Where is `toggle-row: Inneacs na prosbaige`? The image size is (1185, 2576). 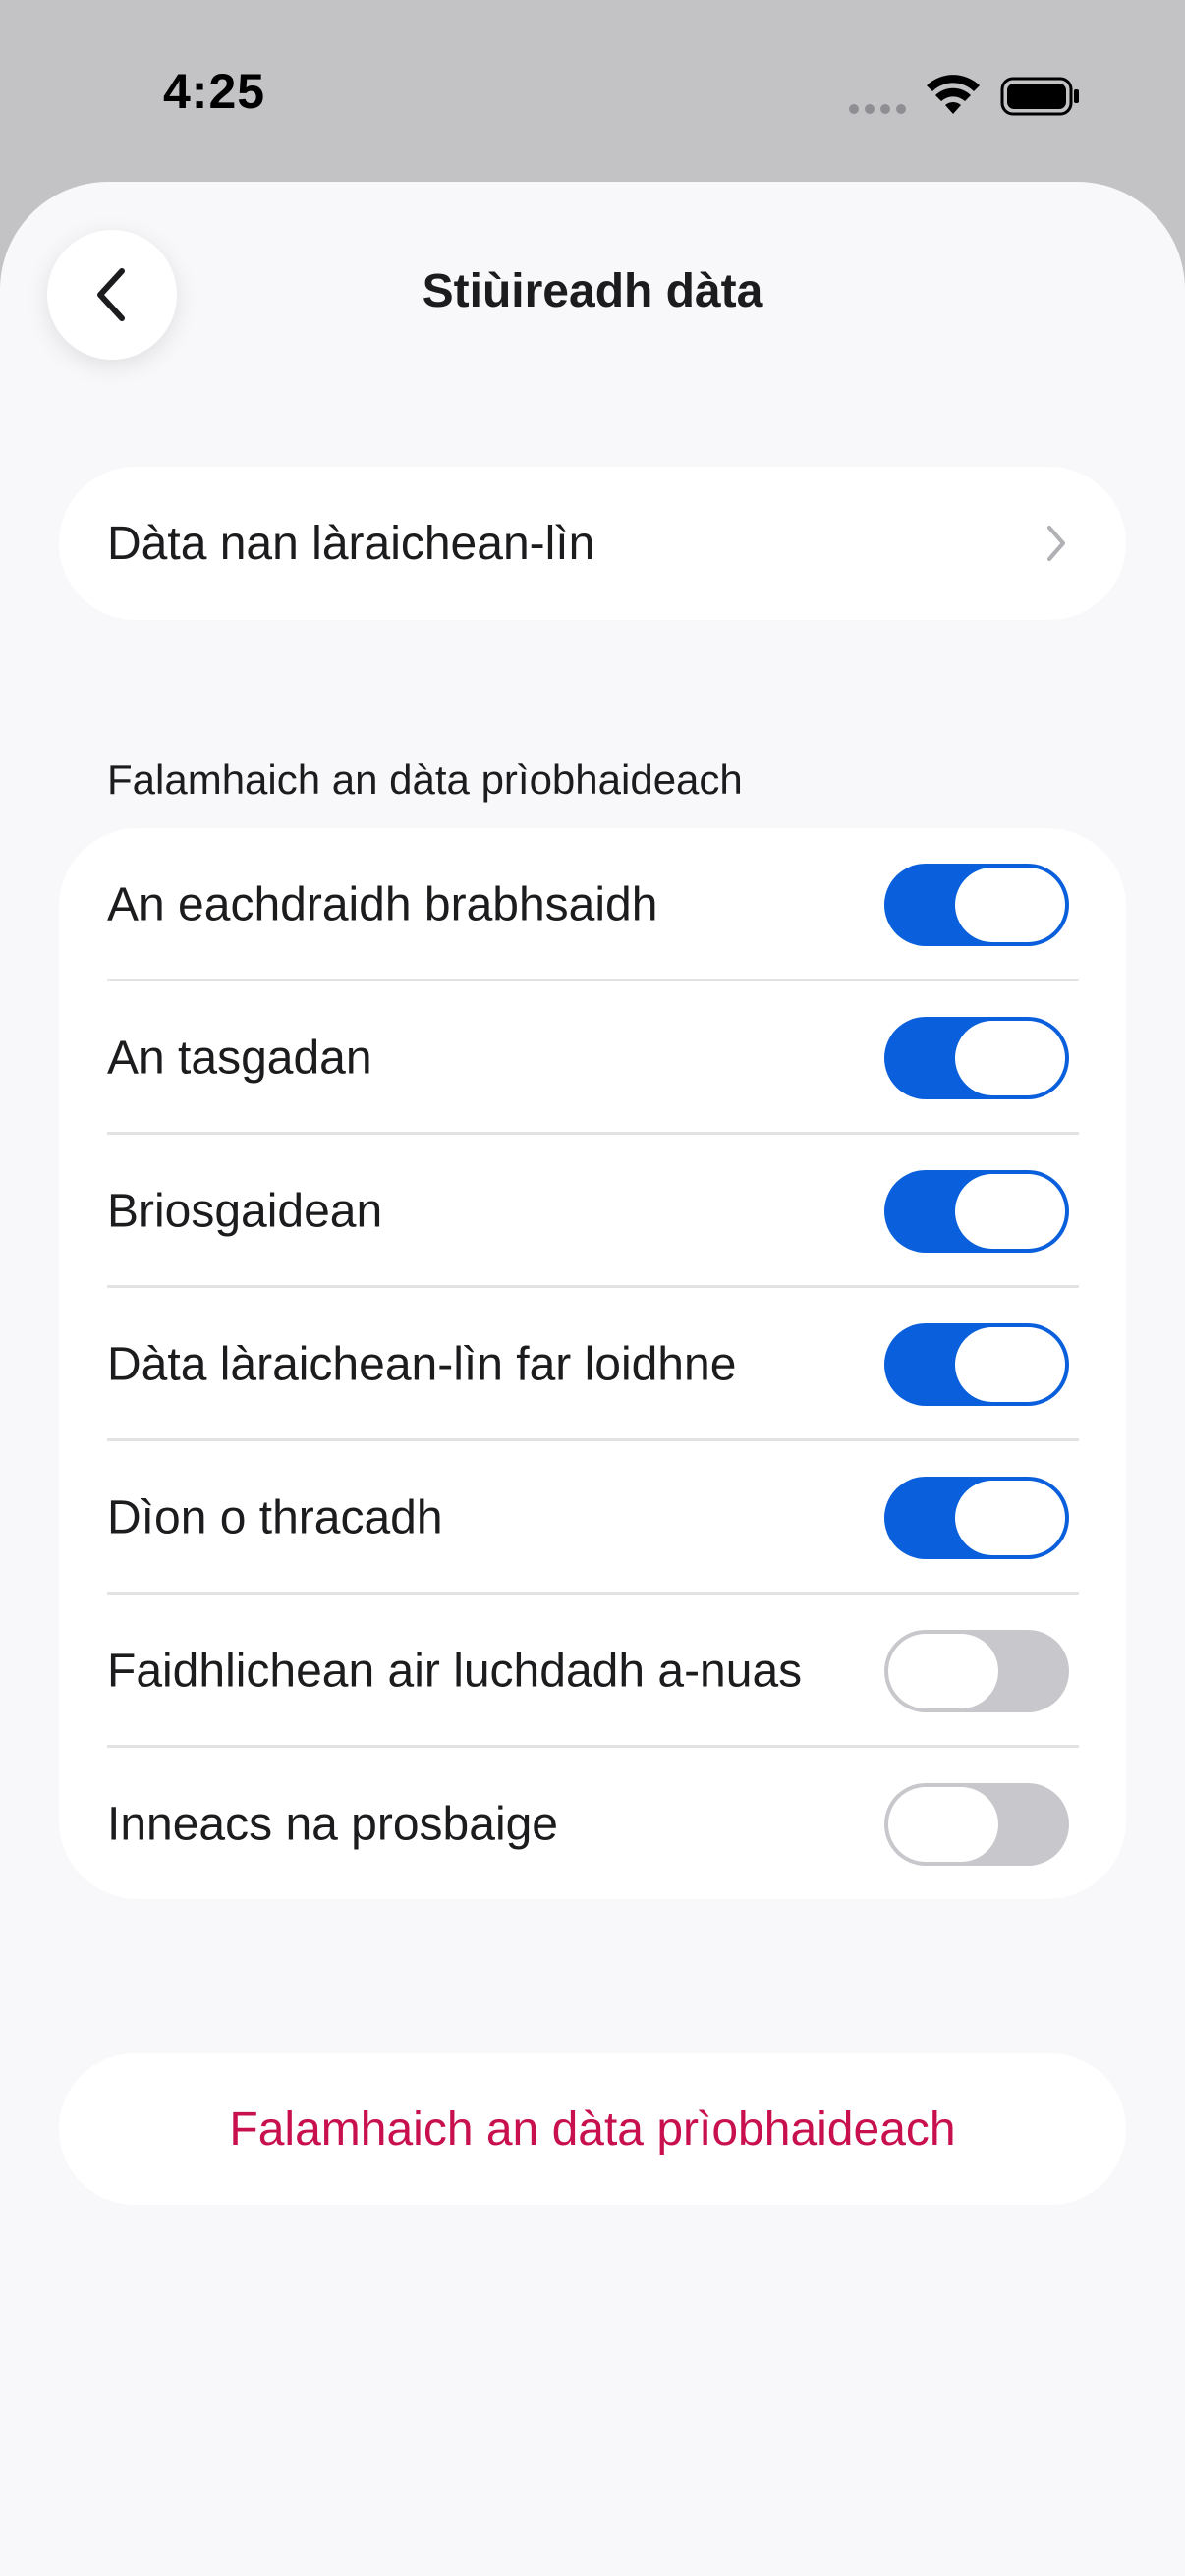 toggle-row: Inneacs na prosbaige is located at coordinates (592, 1824).